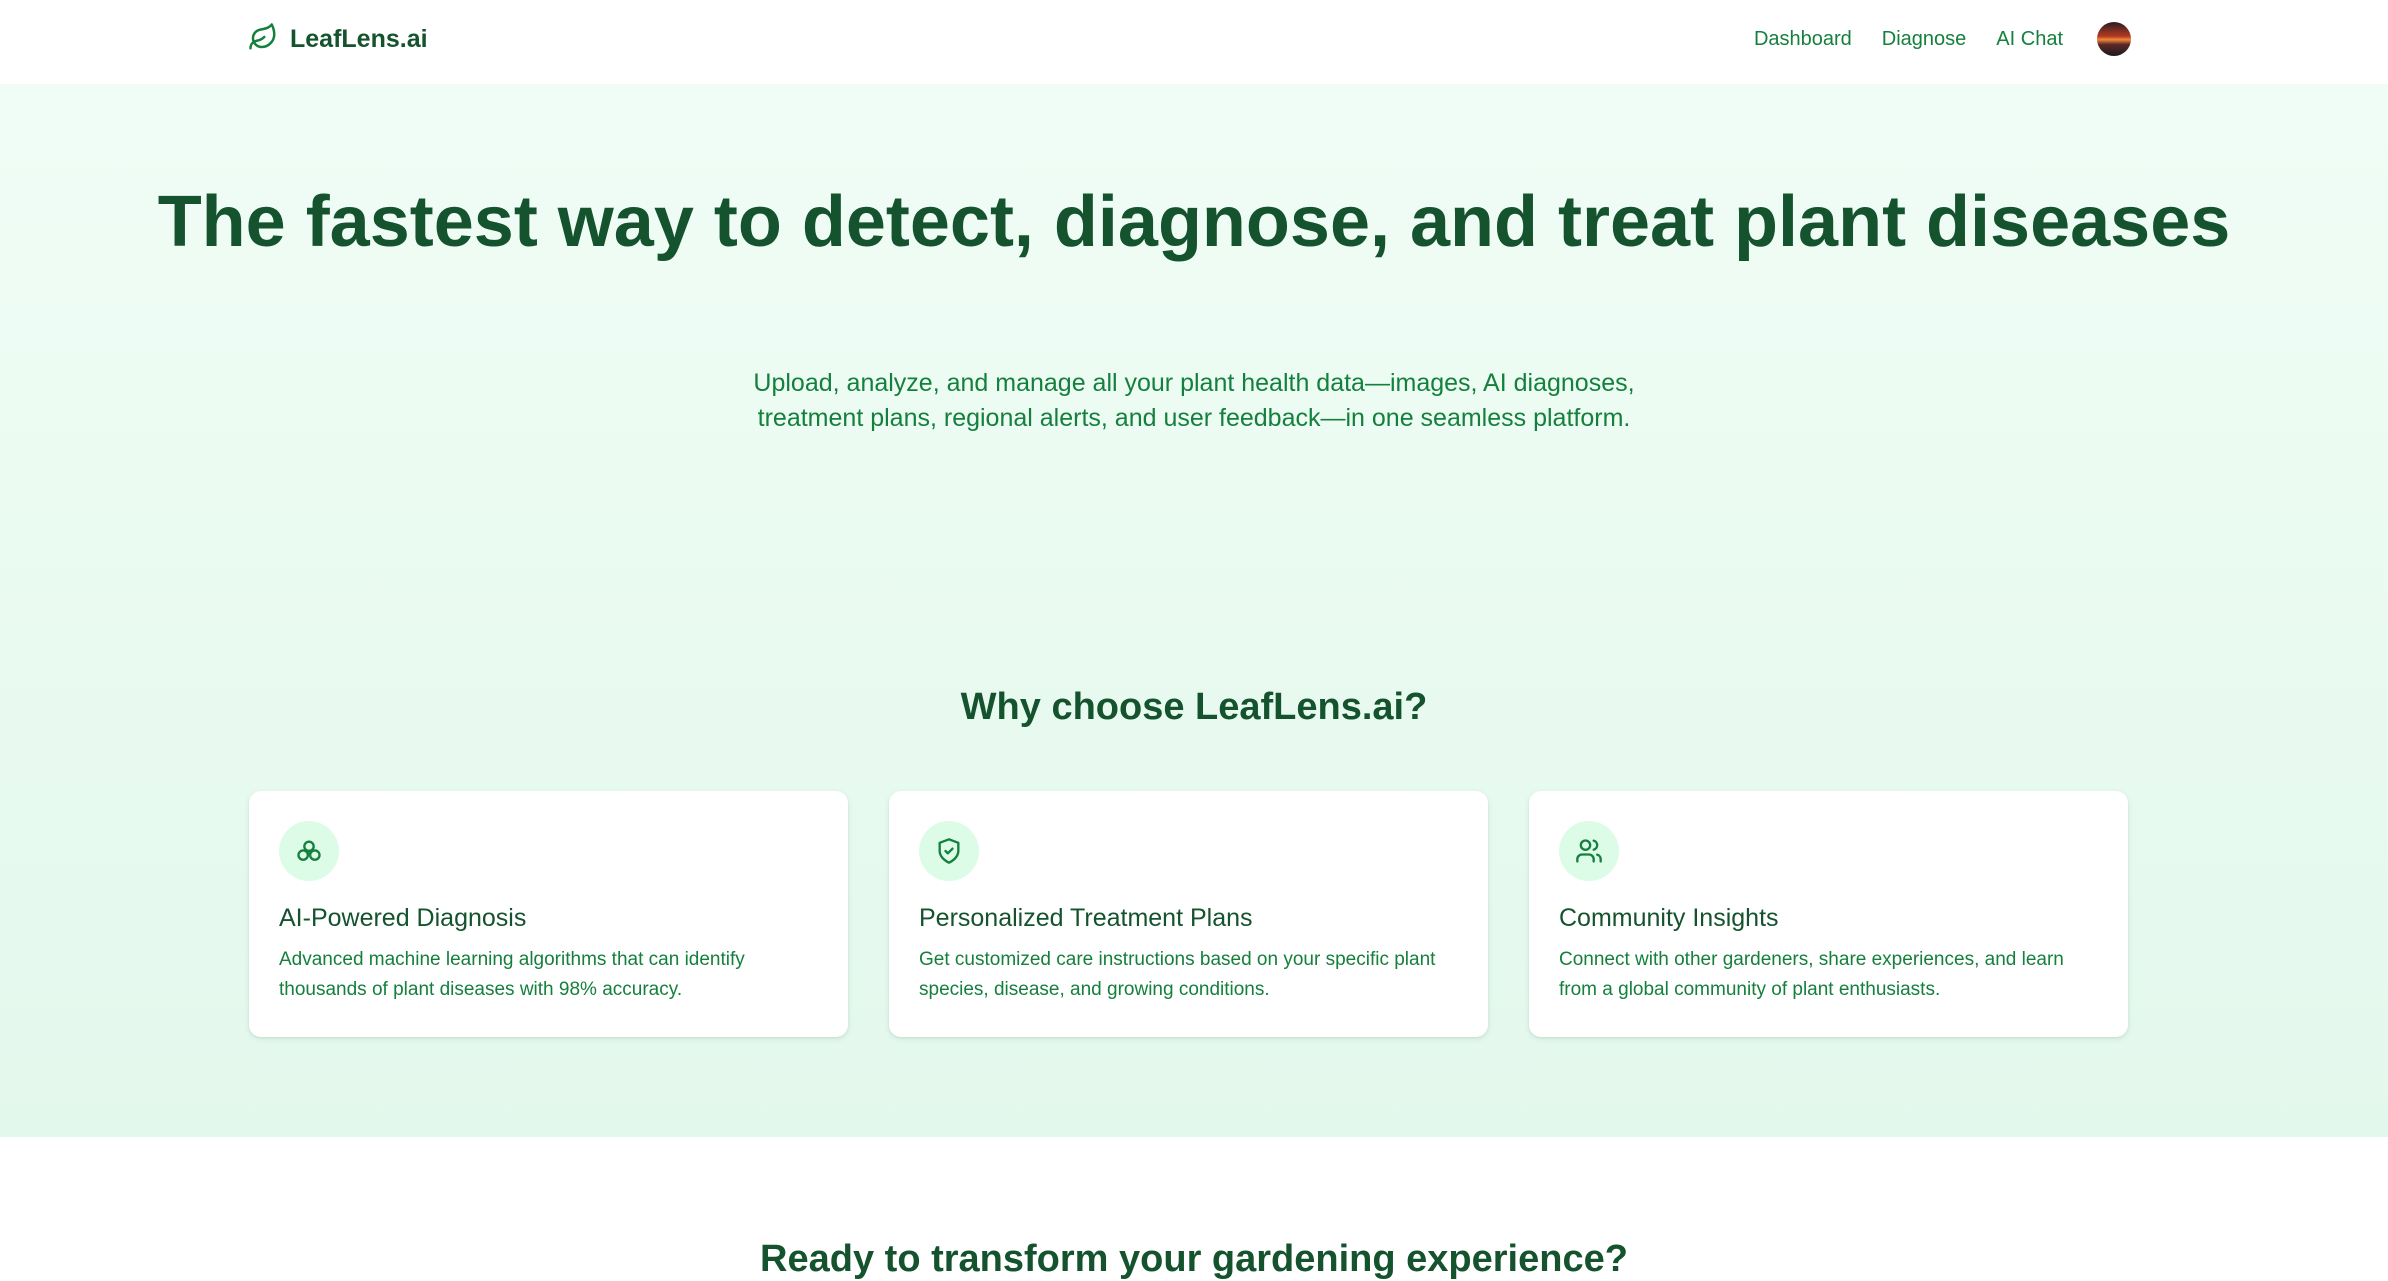  Describe the element at coordinates (263, 39) in the screenshot. I see `leaf-icon` at that location.